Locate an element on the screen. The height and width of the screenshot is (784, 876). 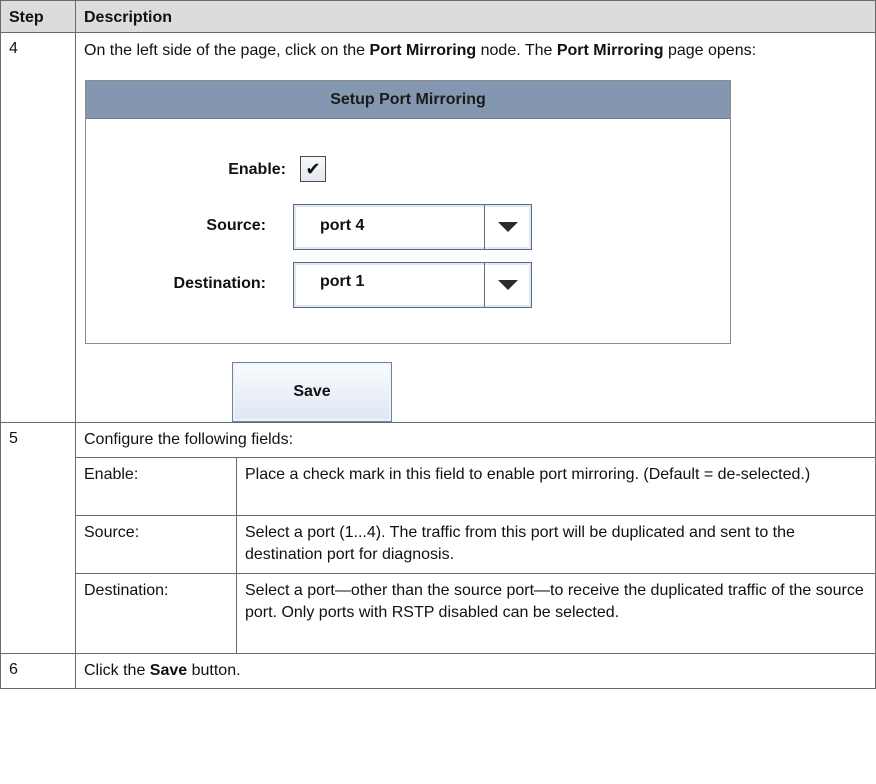
header-description: Description is located at coordinates (475, 16).